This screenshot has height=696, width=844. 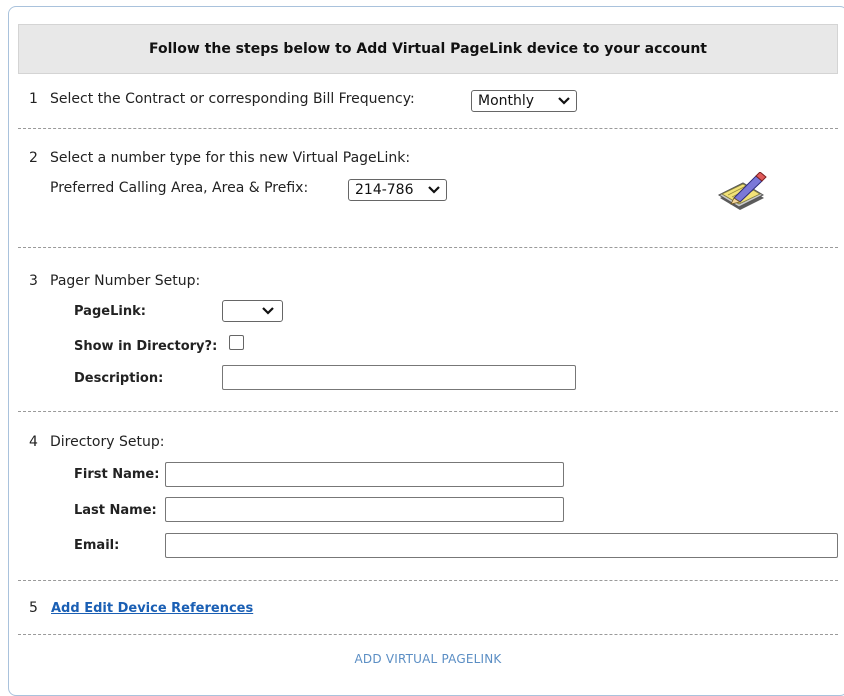 I want to click on email-label: Email:, so click(x=97, y=545).